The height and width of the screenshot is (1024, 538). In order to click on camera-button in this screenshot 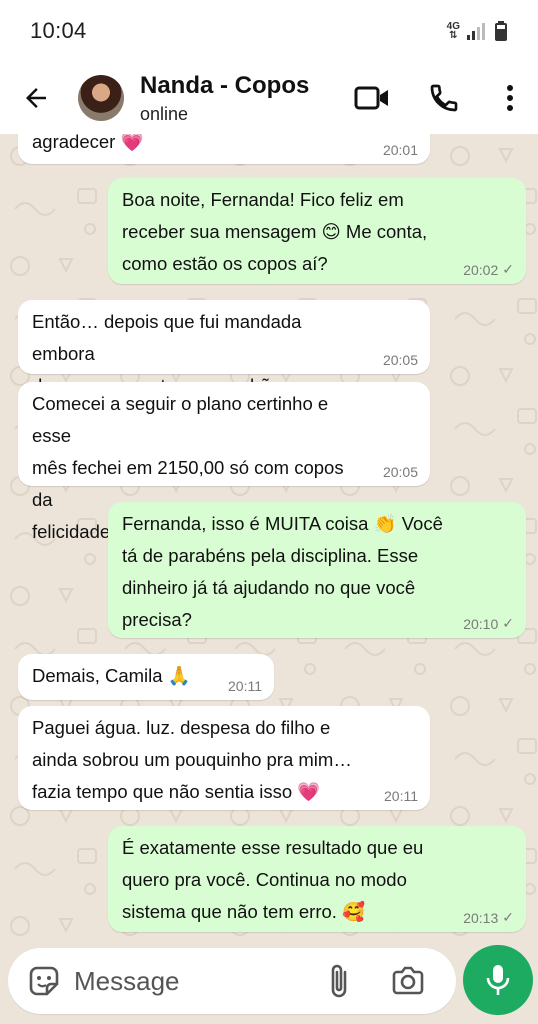, I will do `click(408, 981)`.